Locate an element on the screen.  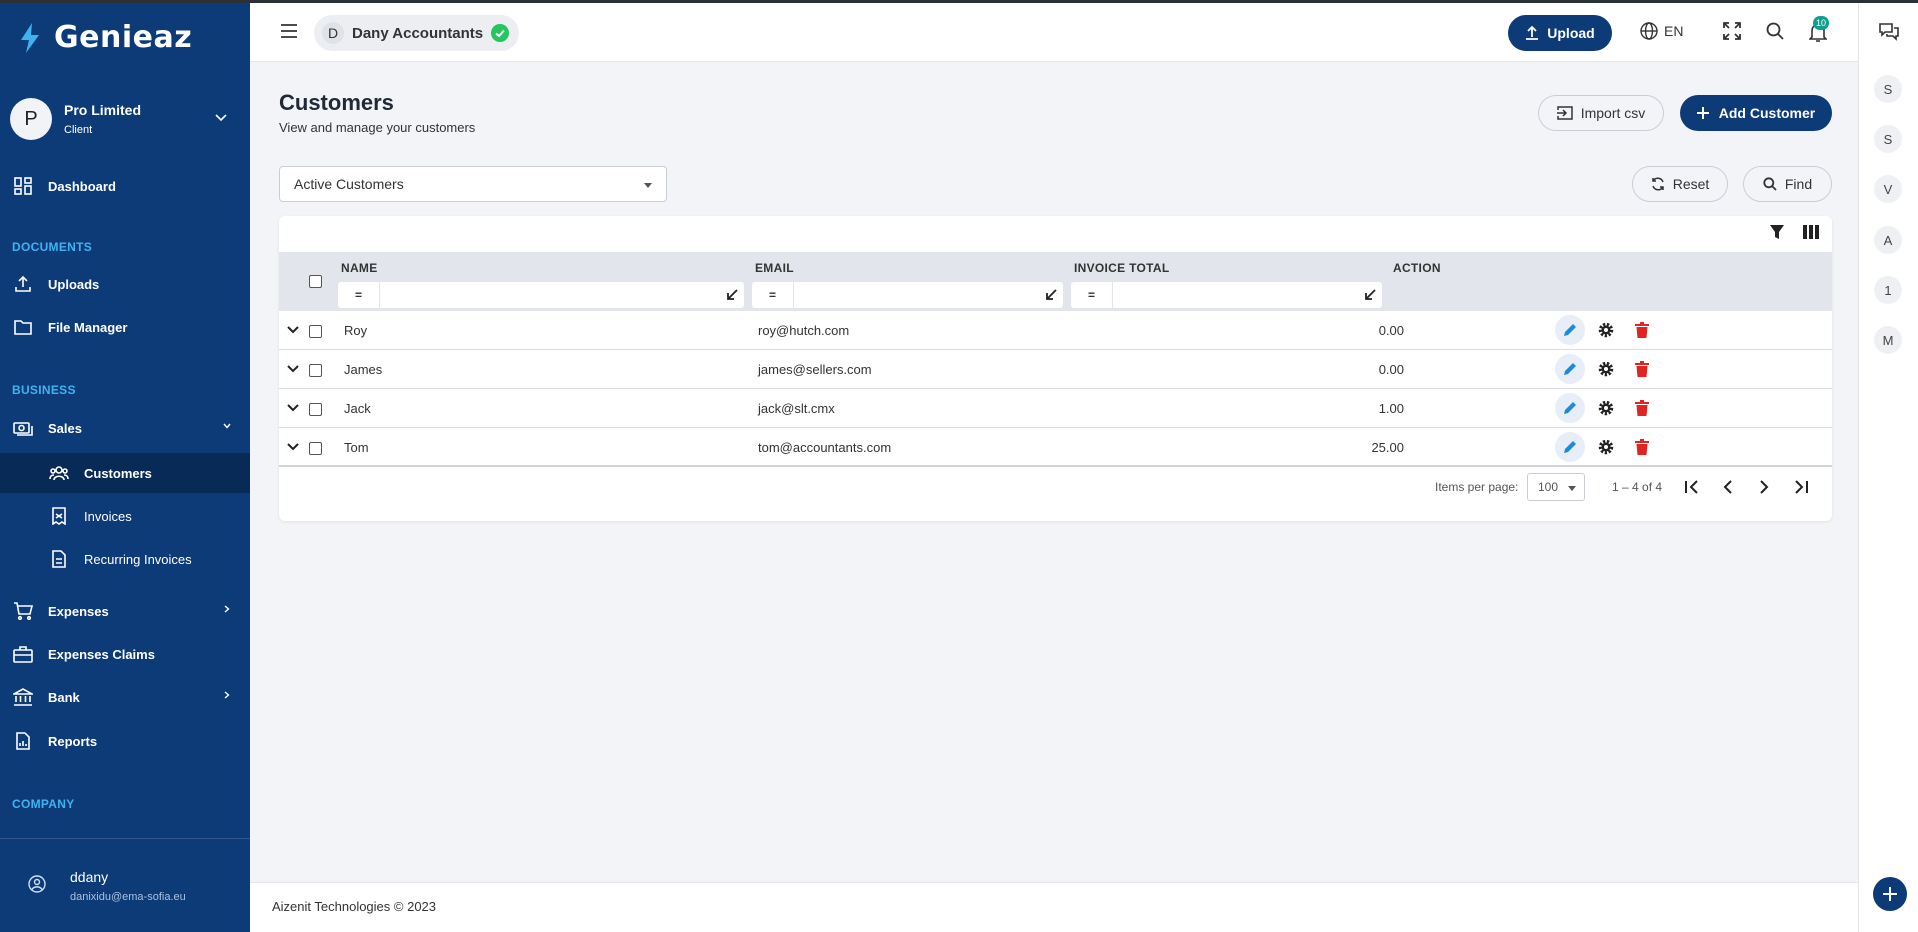
sidebar-item-reports: Reports is located at coordinates (125, 741).